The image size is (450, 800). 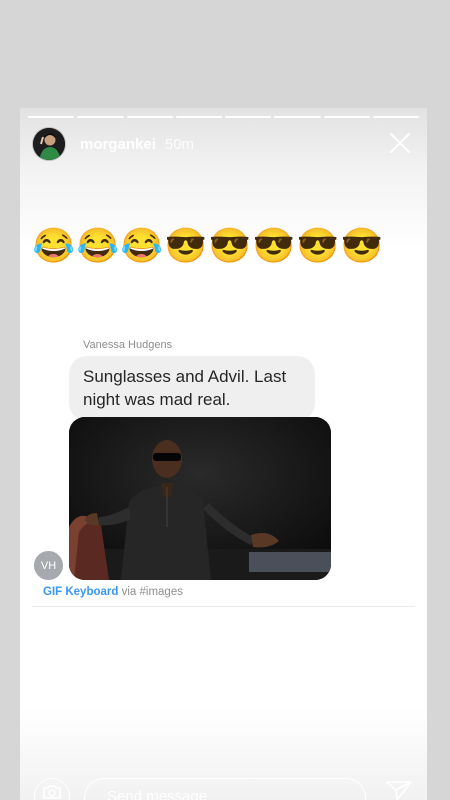 I want to click on close-icon, so click(x=400, y=143).